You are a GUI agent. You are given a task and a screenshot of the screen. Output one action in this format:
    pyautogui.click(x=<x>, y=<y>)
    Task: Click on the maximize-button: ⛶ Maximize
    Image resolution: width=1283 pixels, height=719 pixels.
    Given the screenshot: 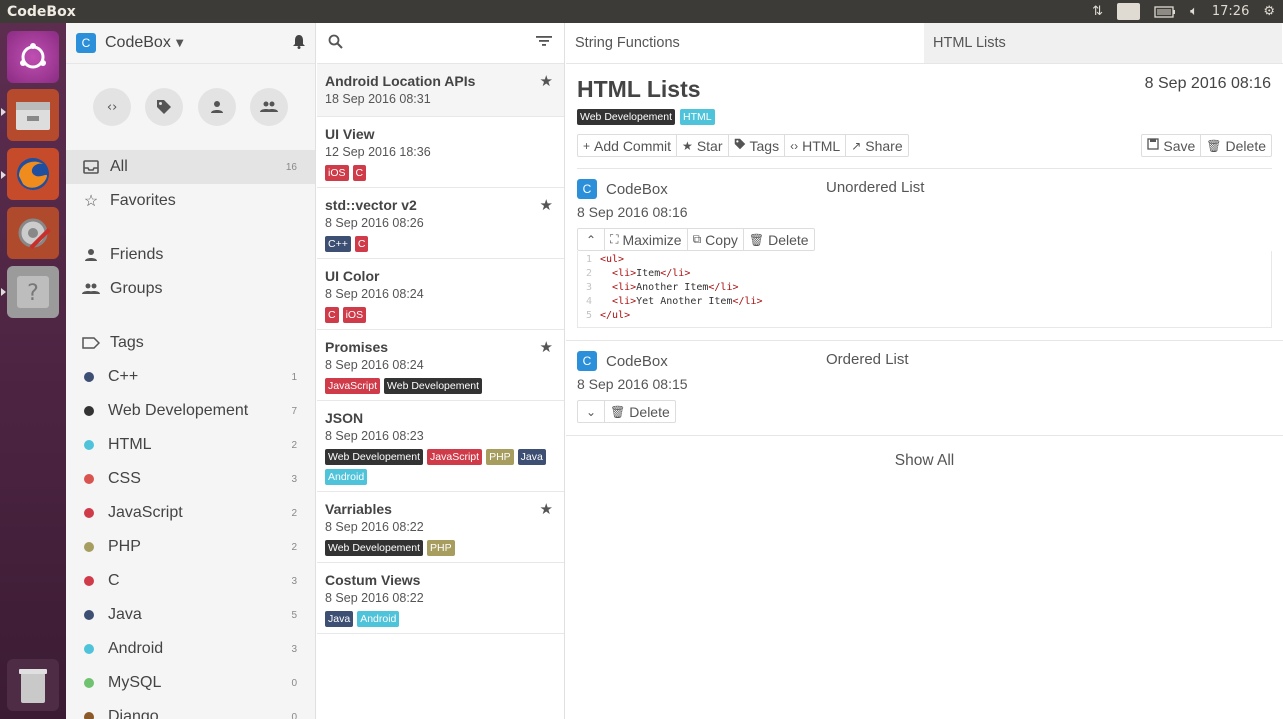 What is the action you would take?
    pyautogui.click(x=646, y=239)
    